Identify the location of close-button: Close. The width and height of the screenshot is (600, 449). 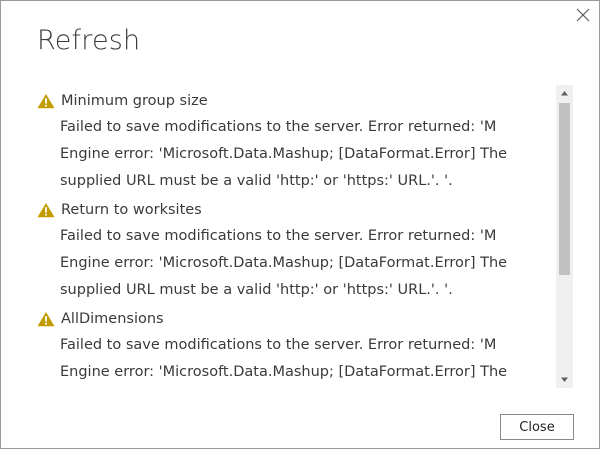
(537, 427).